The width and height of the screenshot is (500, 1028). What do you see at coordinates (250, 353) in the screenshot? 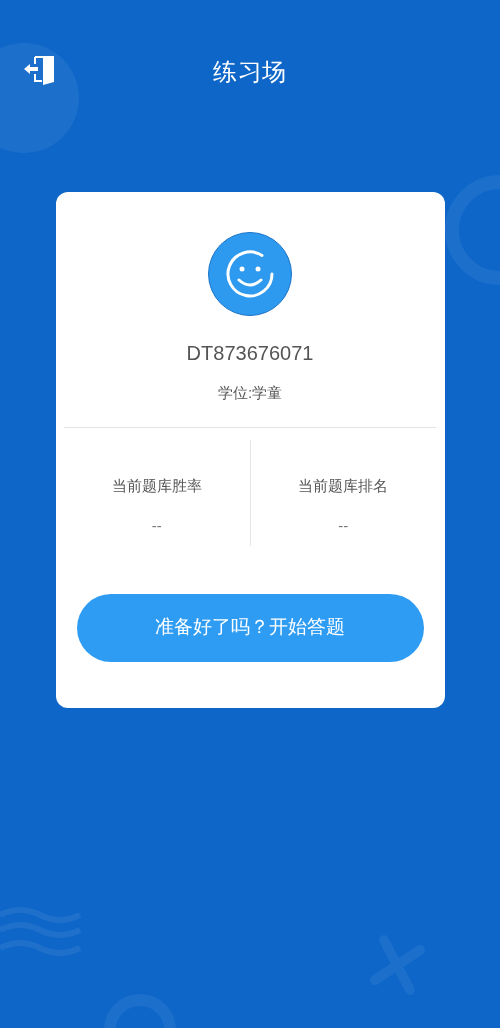
I see `username: DT873676071` at bounding box center [250, 353].